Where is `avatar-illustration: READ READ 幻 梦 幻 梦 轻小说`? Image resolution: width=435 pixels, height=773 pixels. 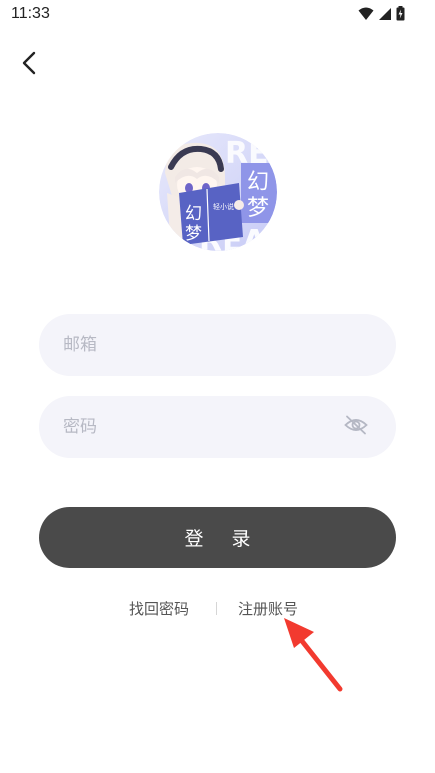 avatar-illustration: READ READ 幻 梦 幻 梦 轻小说 is located at coordinates (218, 192).